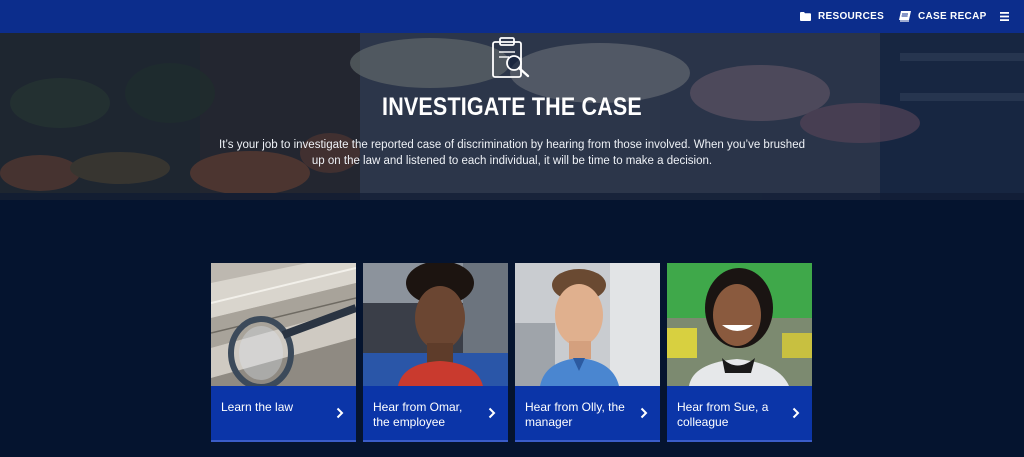 This screenshot has height=457, width=1024. What do you see at coordinates (575, 414) in the screenshot?
I see `card-label: Hear from Olly, the manager` at bounding box center [575, 414].